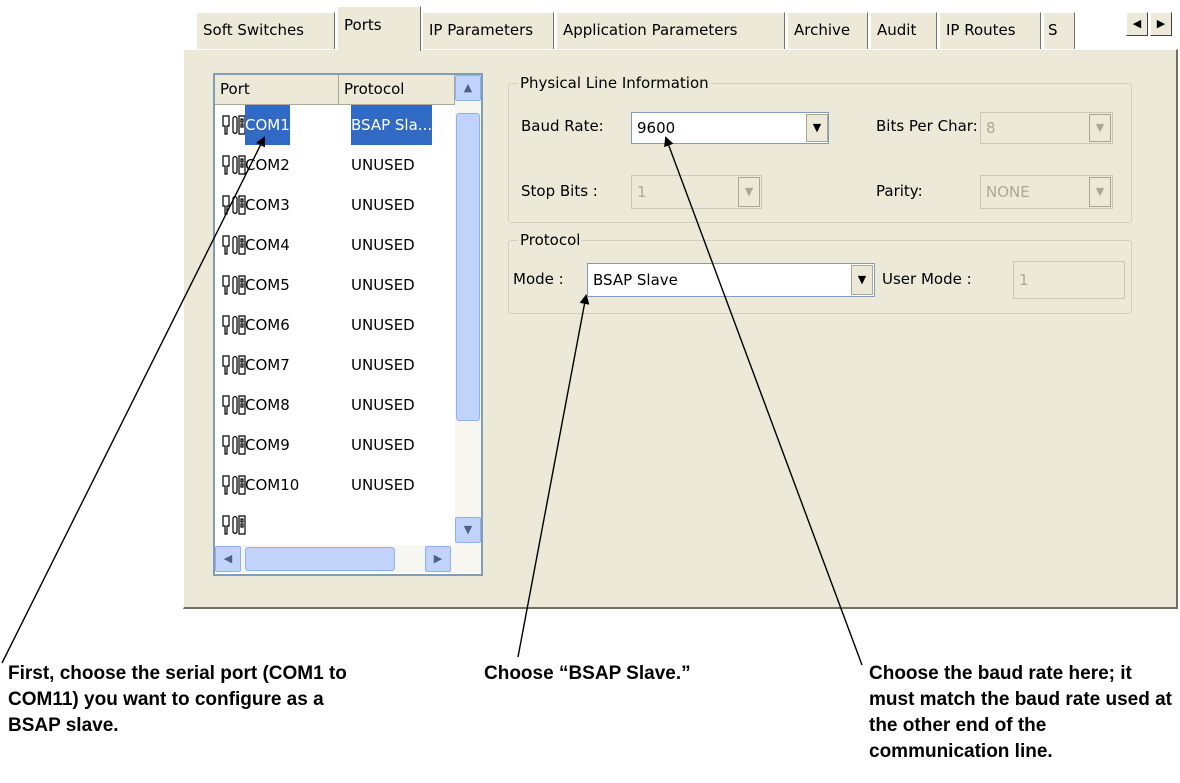 The height and width of the screenshot is (783, 1180). I want to click on bits-per-char-dropdown-button: ▼, so click(1100, 128).